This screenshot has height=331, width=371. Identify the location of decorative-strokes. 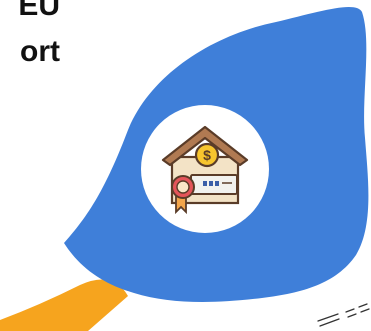
(343, 315).